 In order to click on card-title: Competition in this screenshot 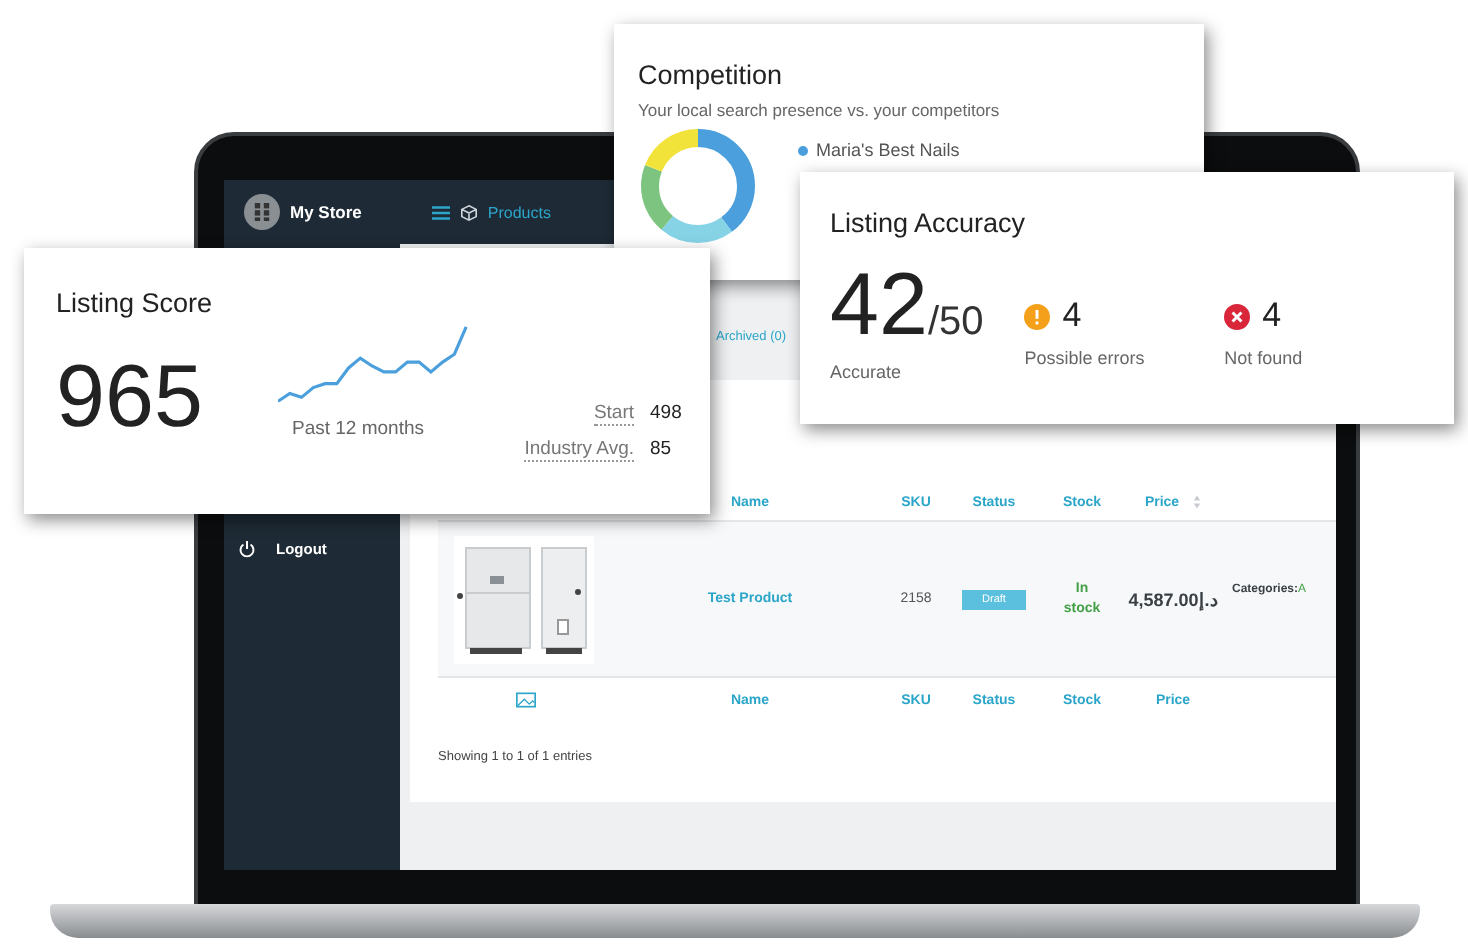, I will do `click(711, 75)`.